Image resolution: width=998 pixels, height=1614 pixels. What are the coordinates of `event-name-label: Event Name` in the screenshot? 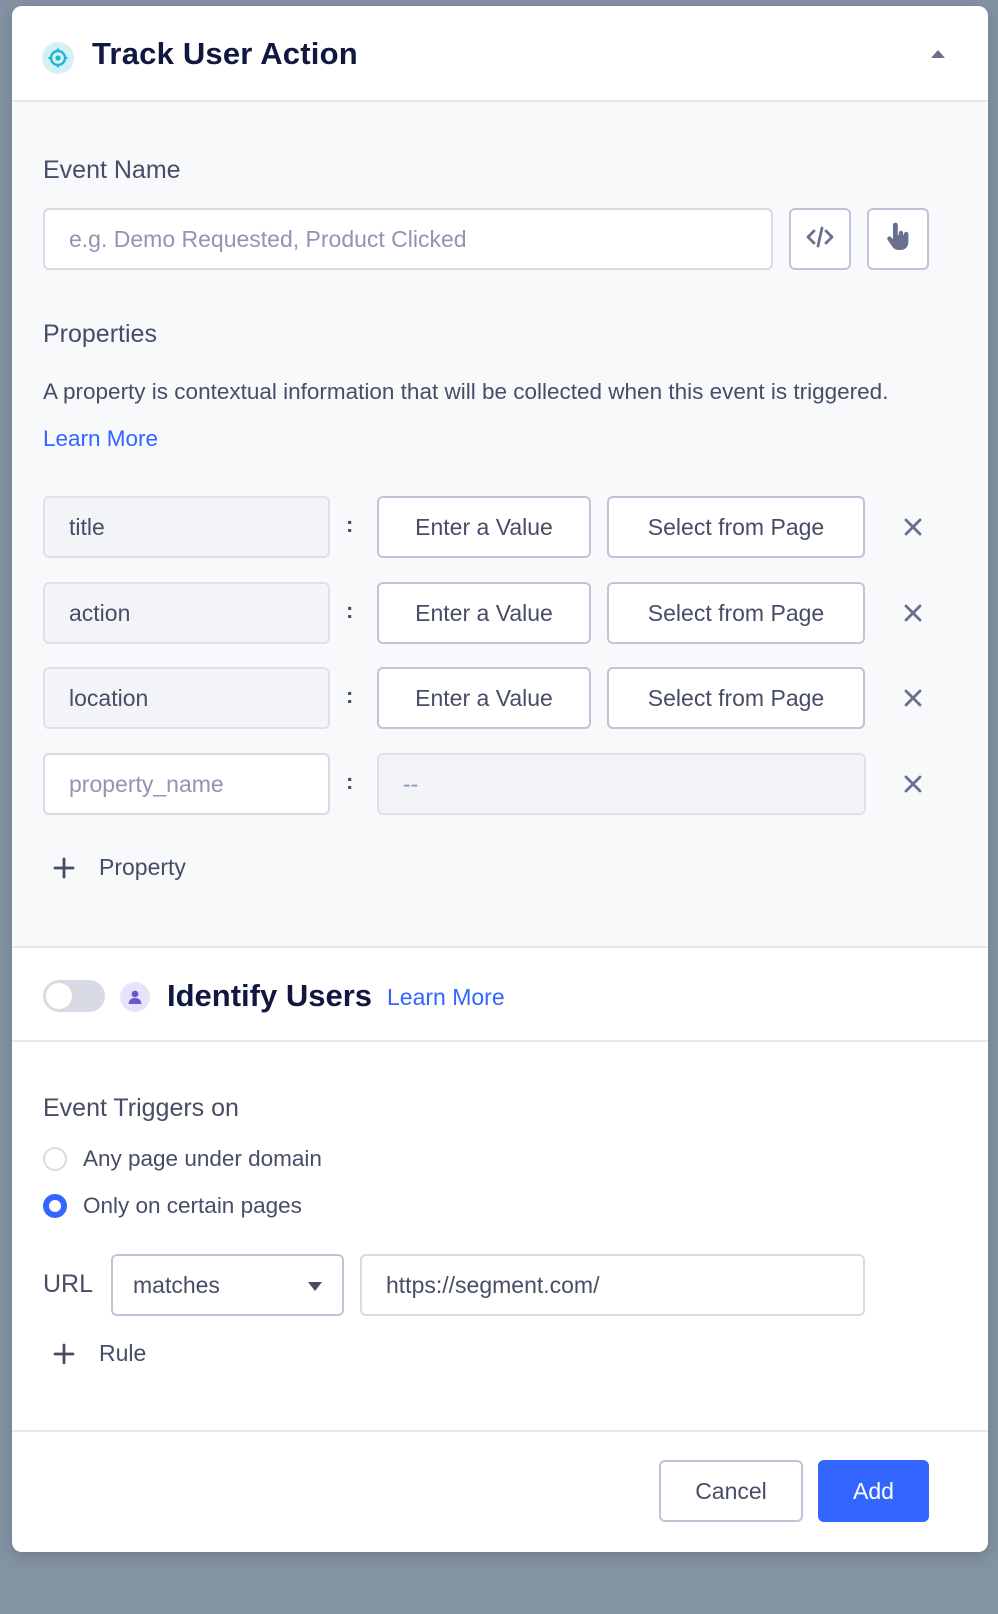 It's located at (112, 170).